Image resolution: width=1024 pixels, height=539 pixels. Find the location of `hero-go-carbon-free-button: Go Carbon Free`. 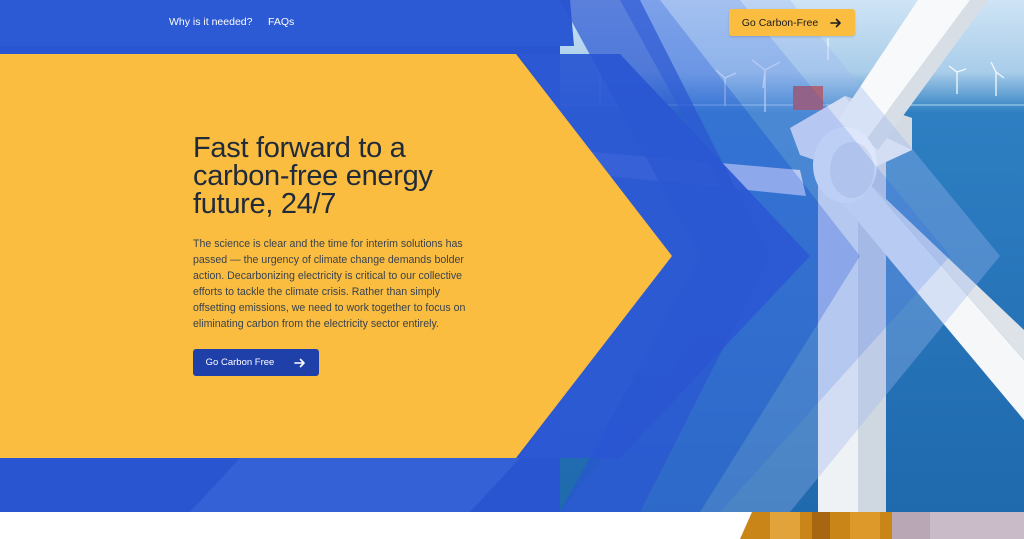

hero-go-carbon-free-button: Go Carbon Free is located at coordinates (256, 362).